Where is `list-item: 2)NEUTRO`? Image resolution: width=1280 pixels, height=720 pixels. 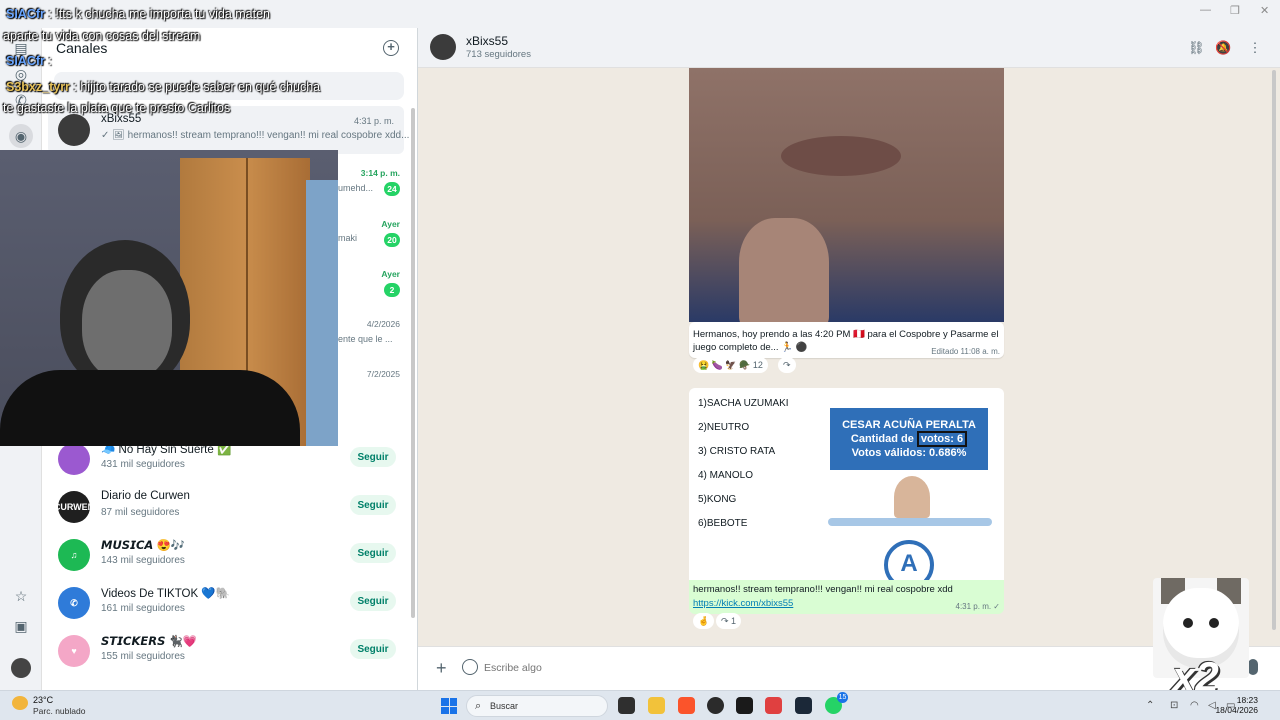
list-item: 2)NEUTRO is located at coordinates (724, 427).